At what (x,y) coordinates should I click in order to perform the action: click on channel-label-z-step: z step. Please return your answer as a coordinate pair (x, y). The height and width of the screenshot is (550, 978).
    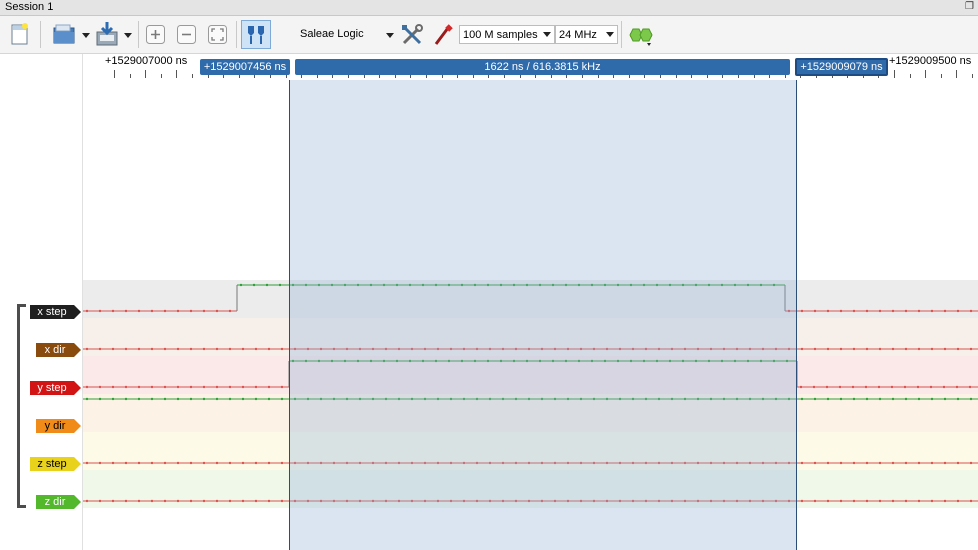
    Looking at the image, I should click on (55, 464).